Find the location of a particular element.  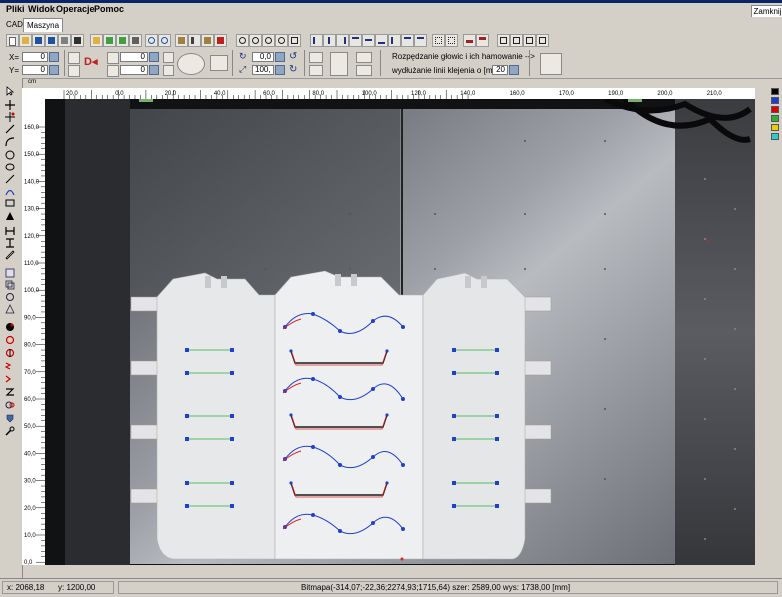

ellipse-tool-icon is located at coordinates (10, 167).